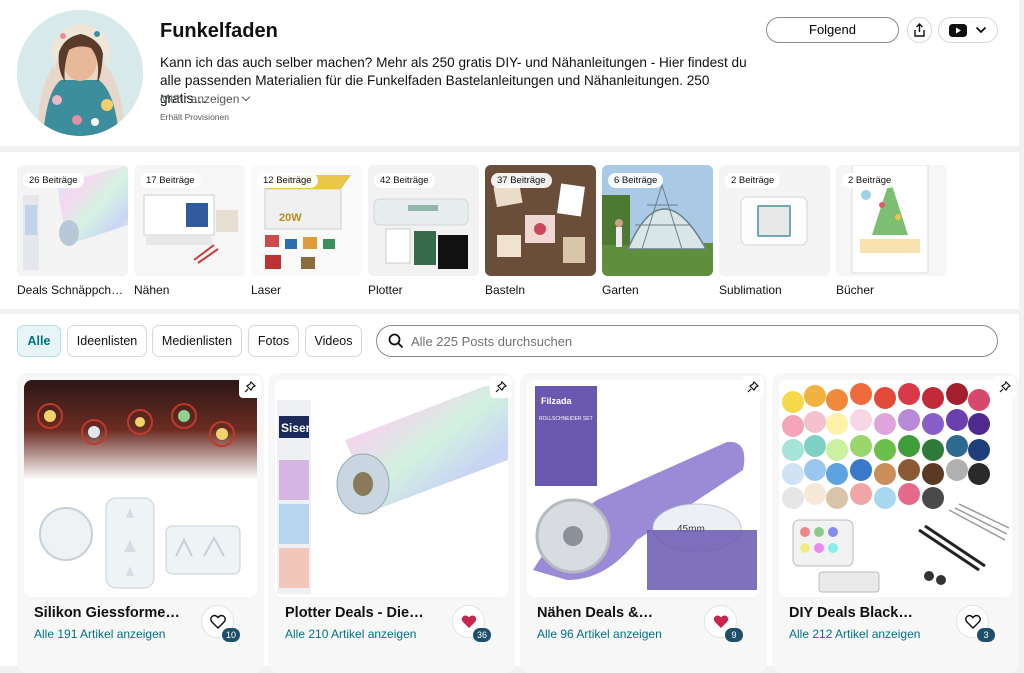  I want to click on tab-ideenlisten: Ideenlisten, so click(107, 341).